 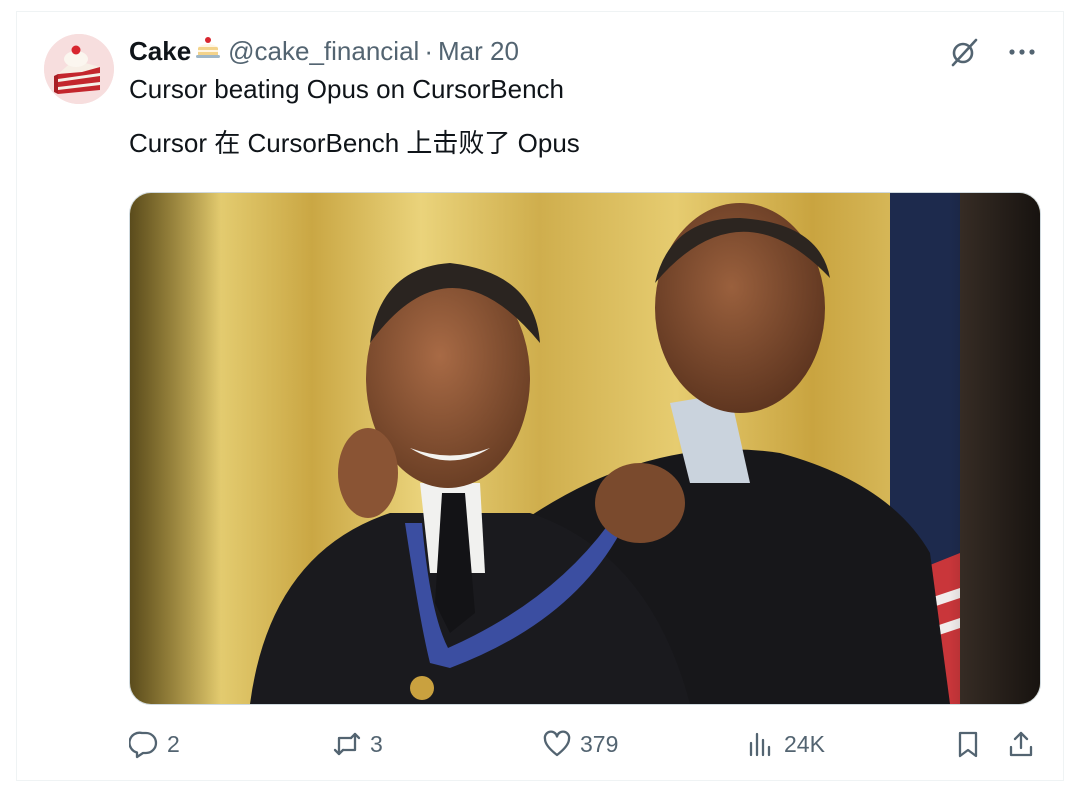 What do you see at coordinates (760, 744) in the screenshot?
I see `views-icon` at bounding box center [760, 744].